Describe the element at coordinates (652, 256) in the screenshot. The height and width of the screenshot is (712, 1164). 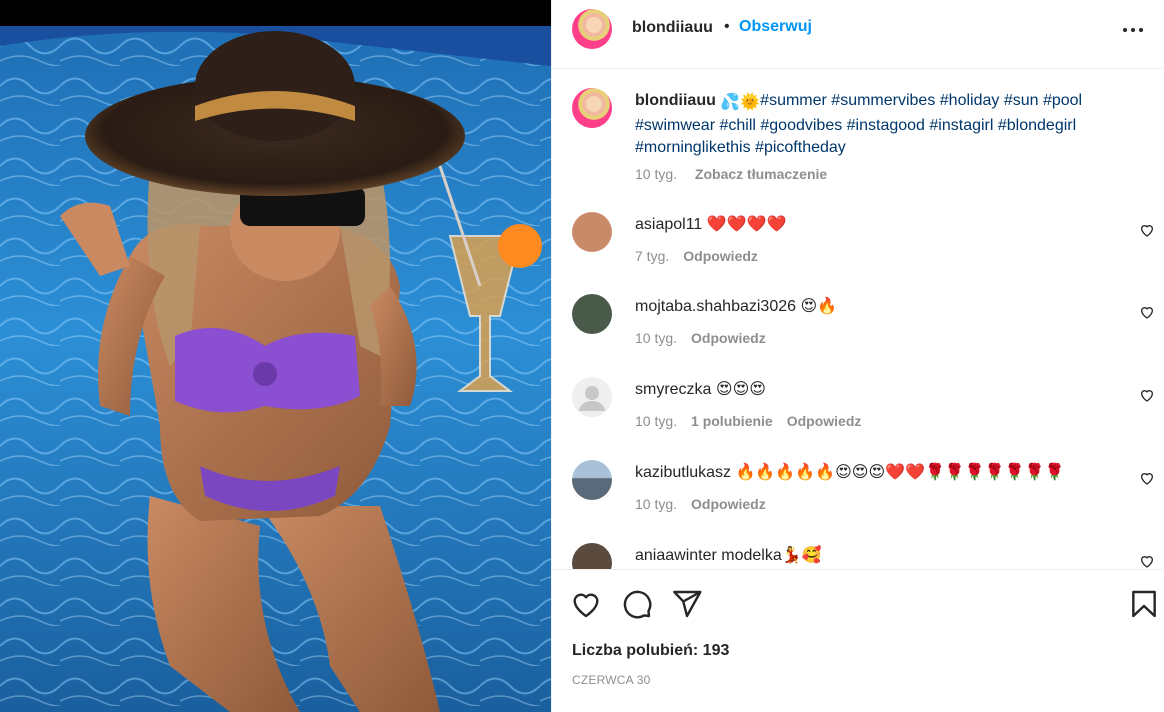
I see `comment-age: 7 tyg.` at that location.